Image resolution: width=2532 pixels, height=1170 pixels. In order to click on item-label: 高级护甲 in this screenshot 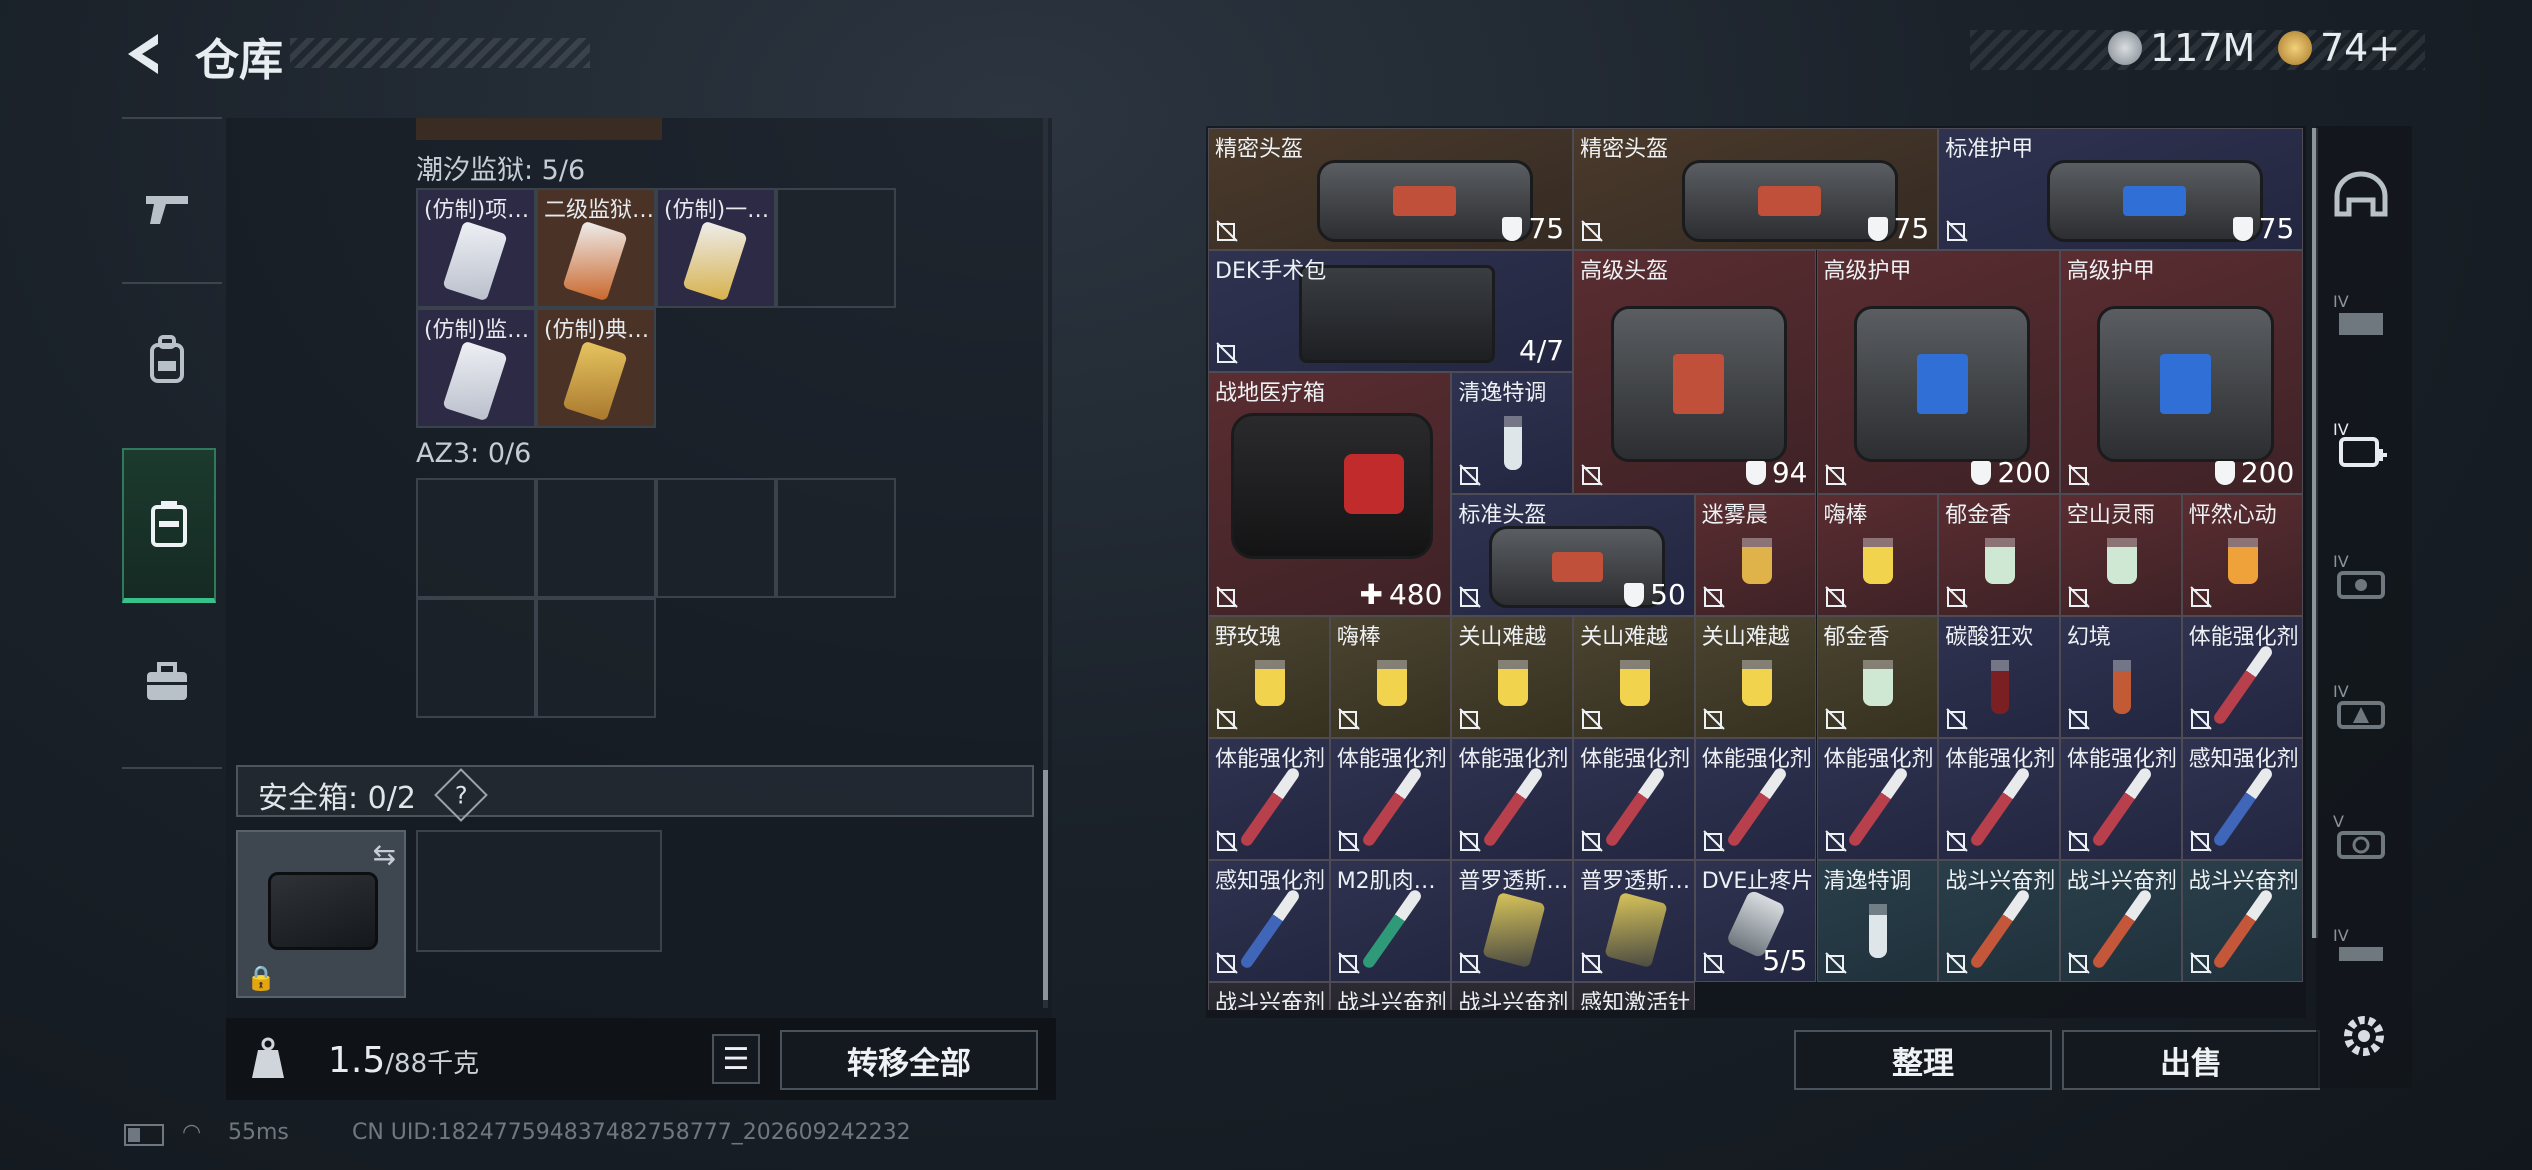, I will do `click(1867, 271)`.